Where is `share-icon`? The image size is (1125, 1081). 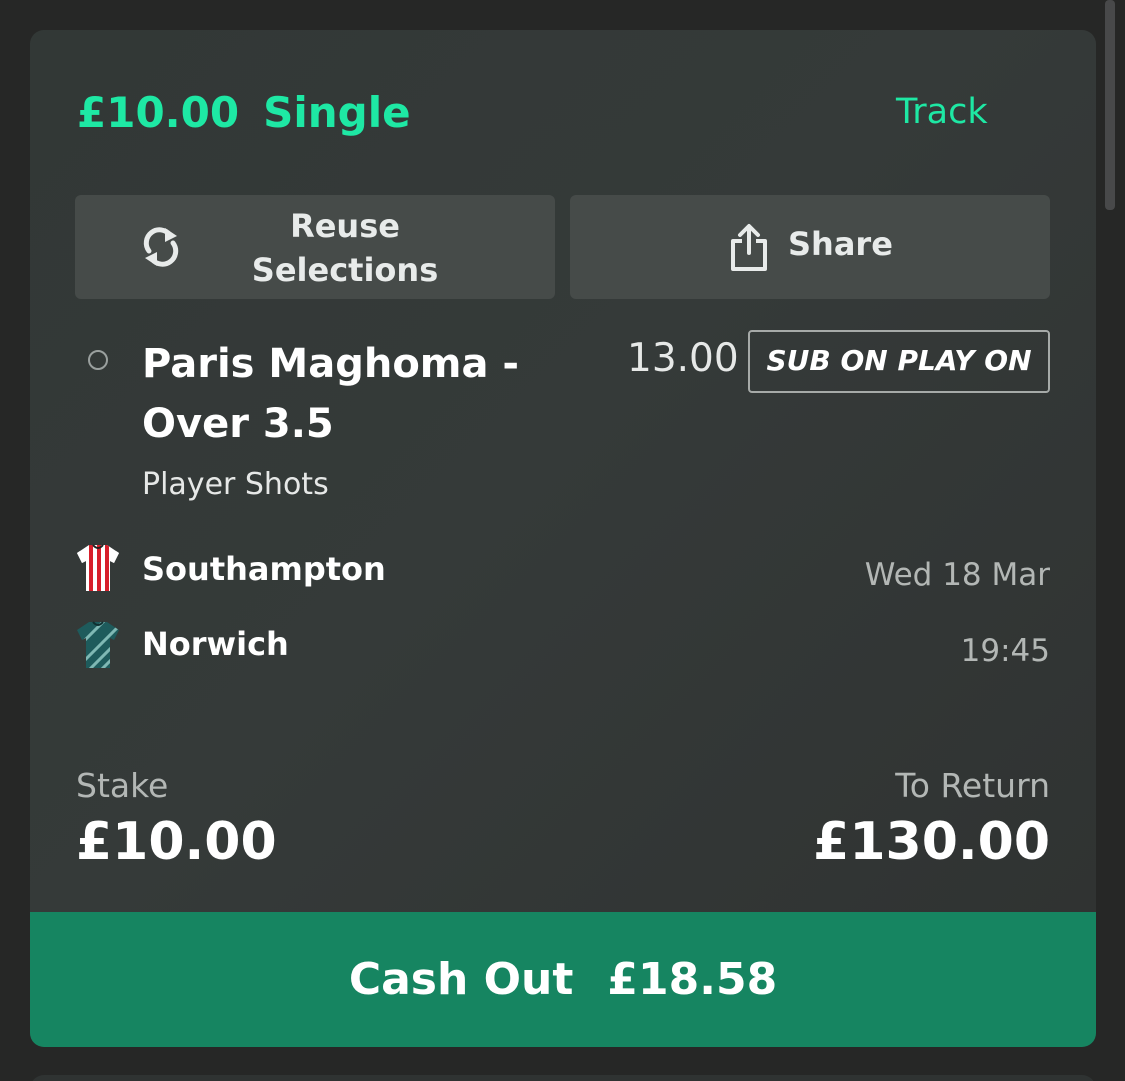
share-icon is located at coordinates (749, 252).